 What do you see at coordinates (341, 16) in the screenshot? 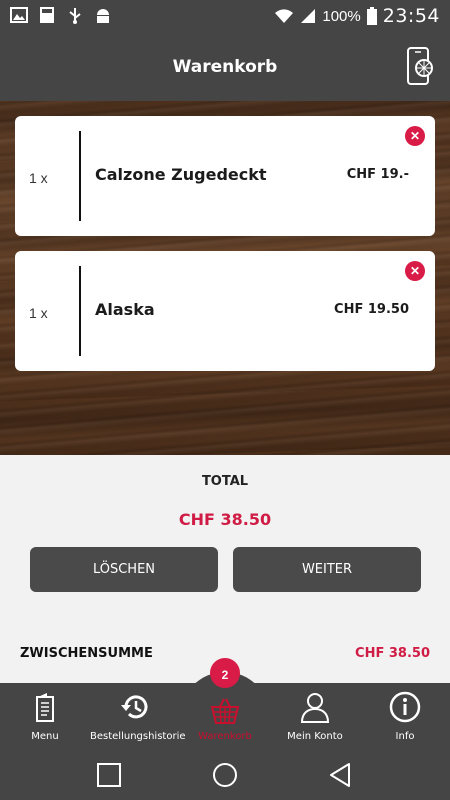
I see `battery-percent: 100%` at bounding box center [341, 16].